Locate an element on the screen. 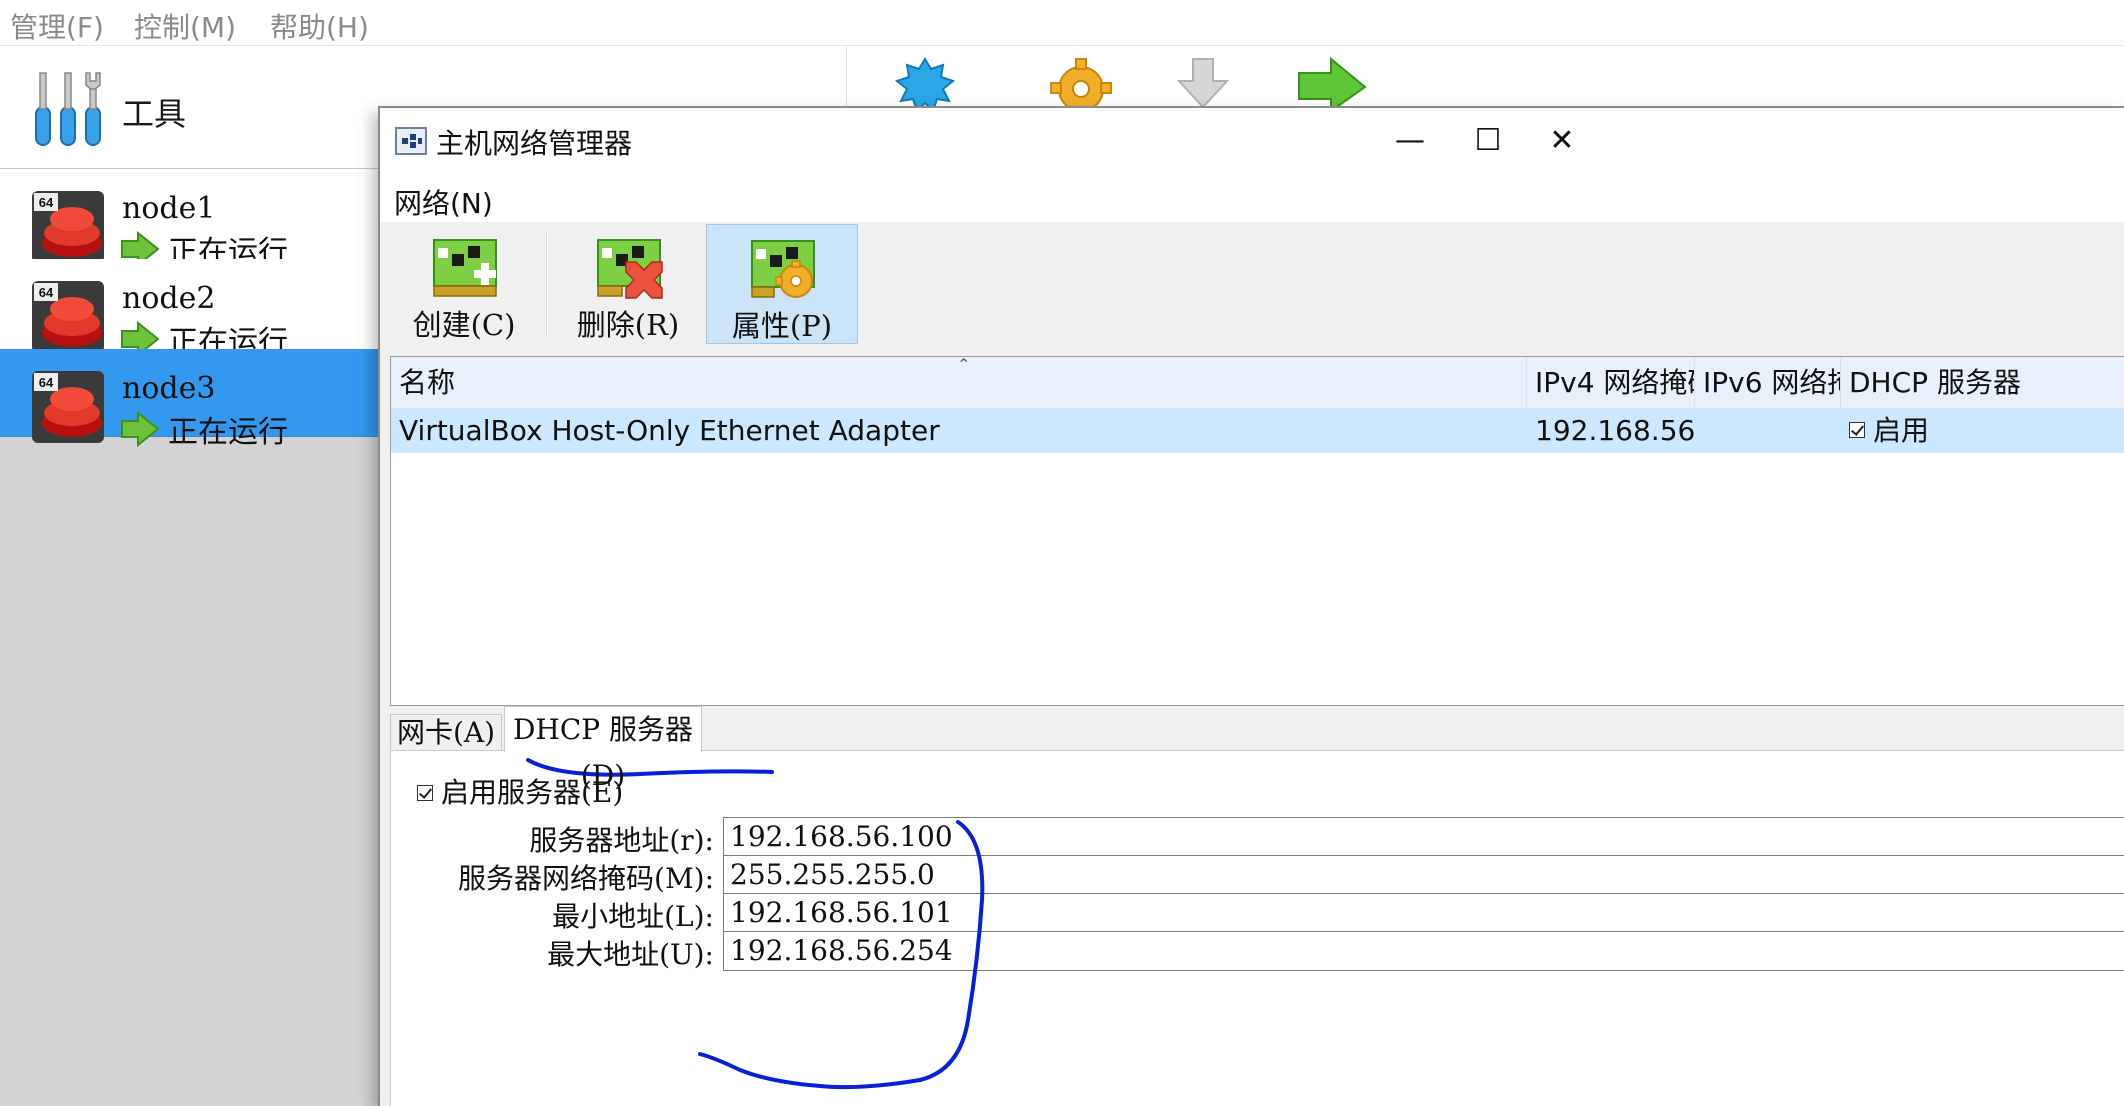 The width and height of the screenshot is (2124, 1106). properties-button: 属性(P) is located at coordinates (782, 284).